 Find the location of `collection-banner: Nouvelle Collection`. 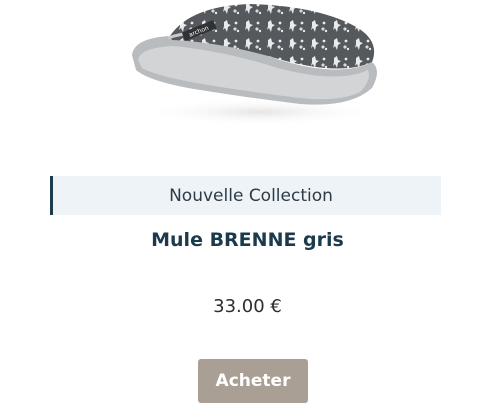

collection-banner: Nouvelle Collection is located at coordinates (245, 195).